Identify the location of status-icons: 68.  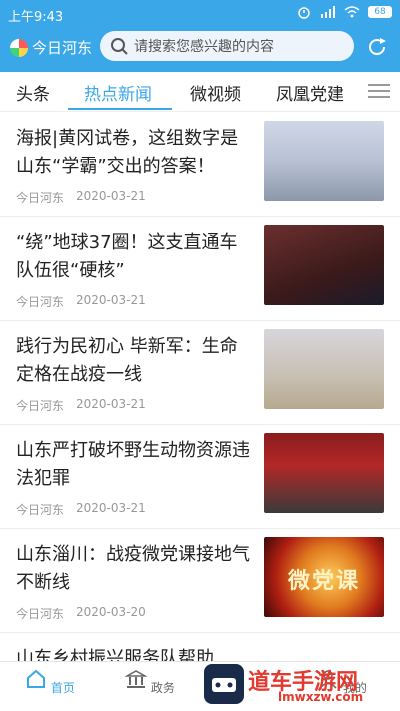
(344, 12).